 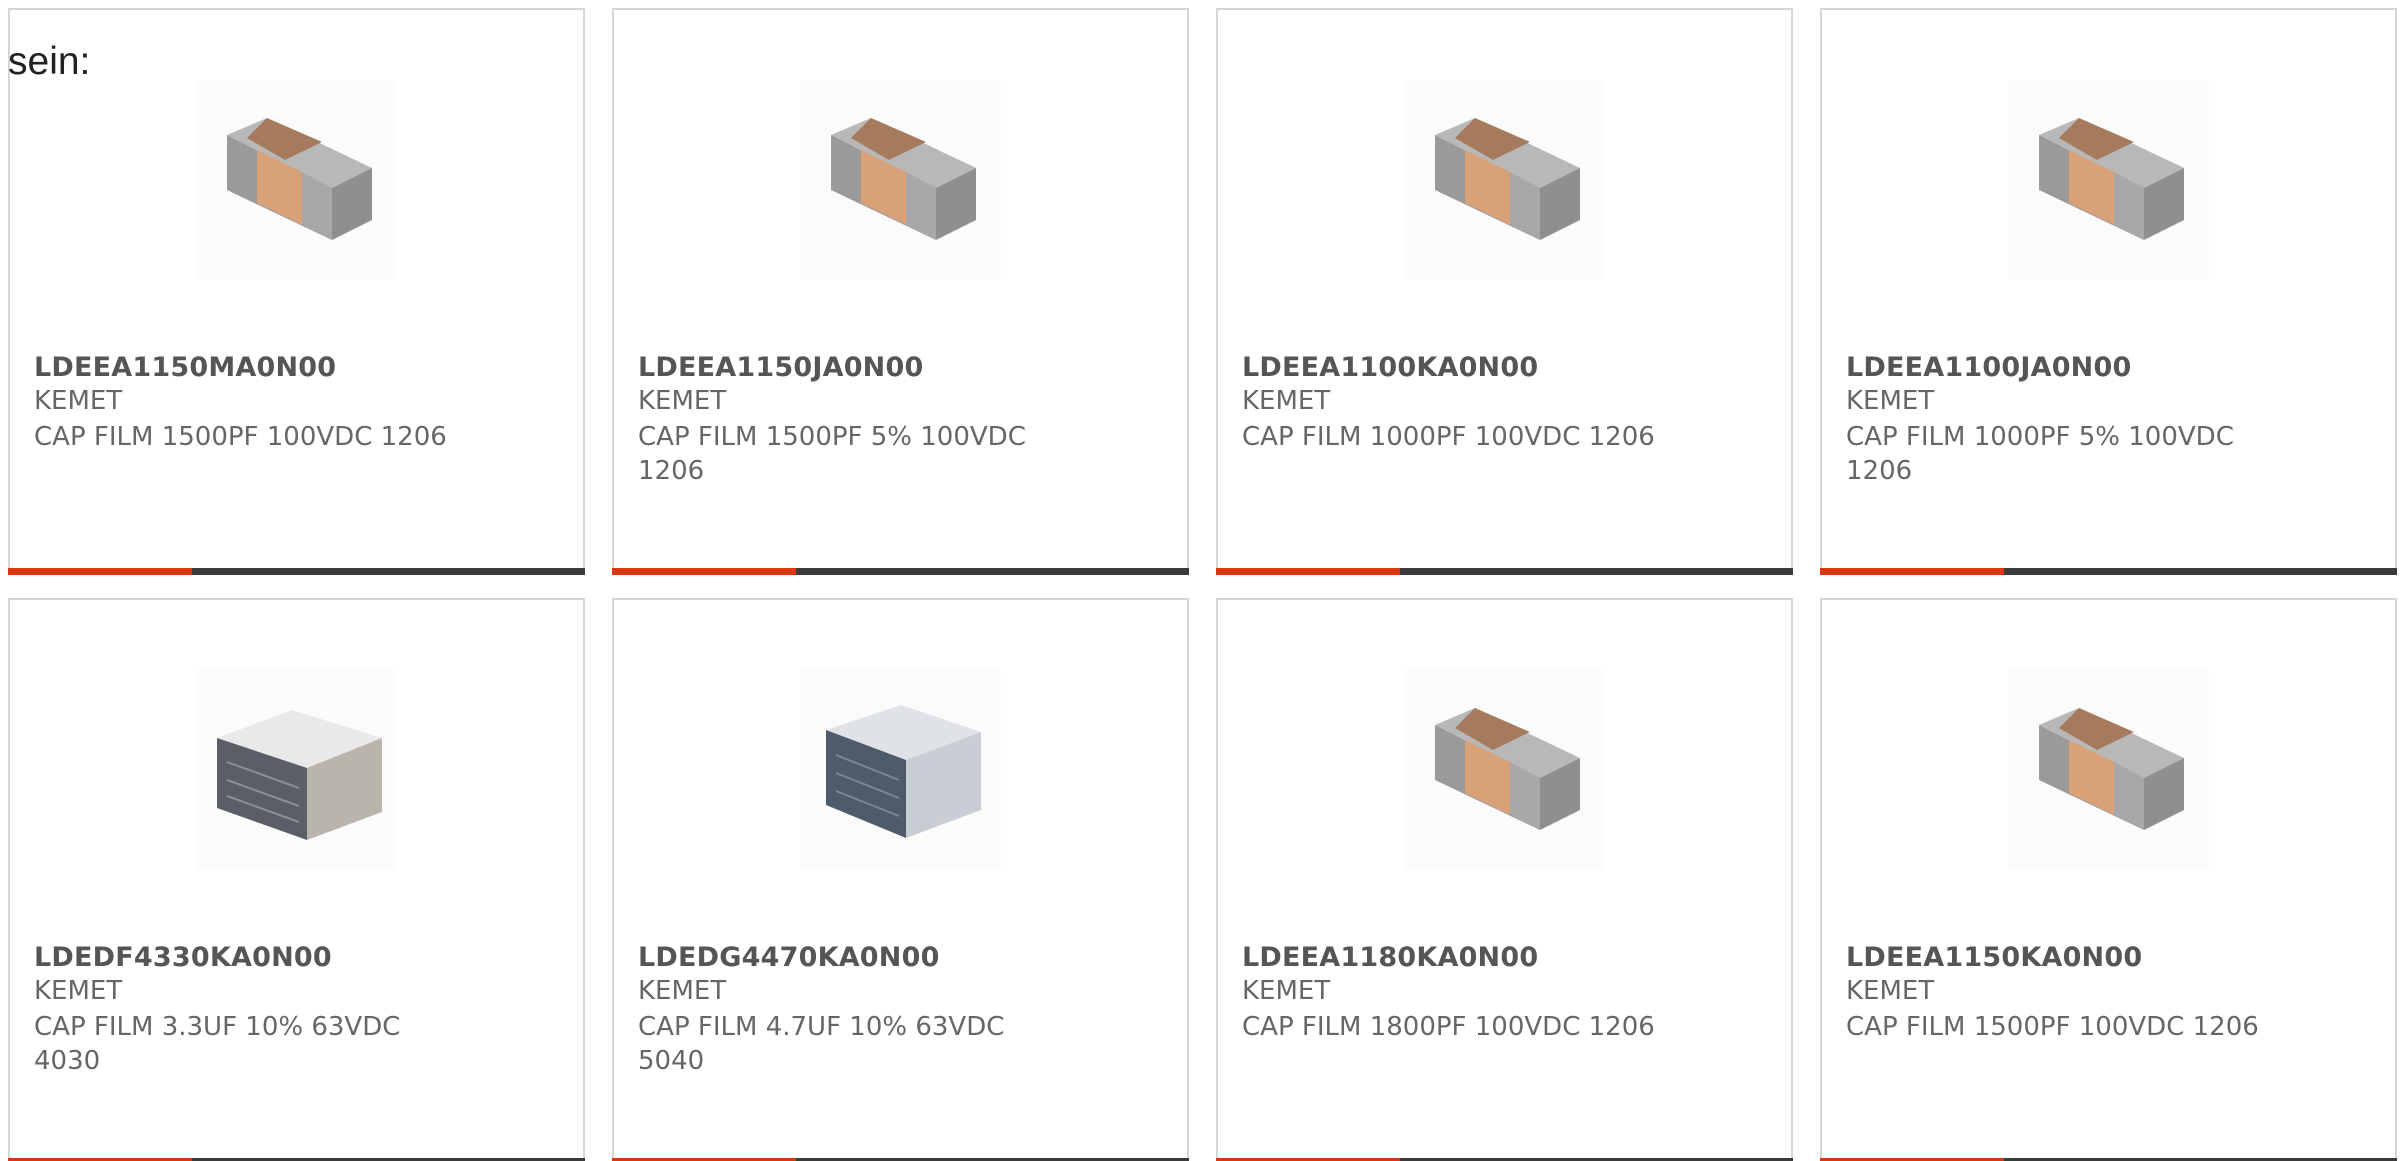 I want to click on part-number-link: LDEDF4330KA0N00, so click(x=183, y=957).